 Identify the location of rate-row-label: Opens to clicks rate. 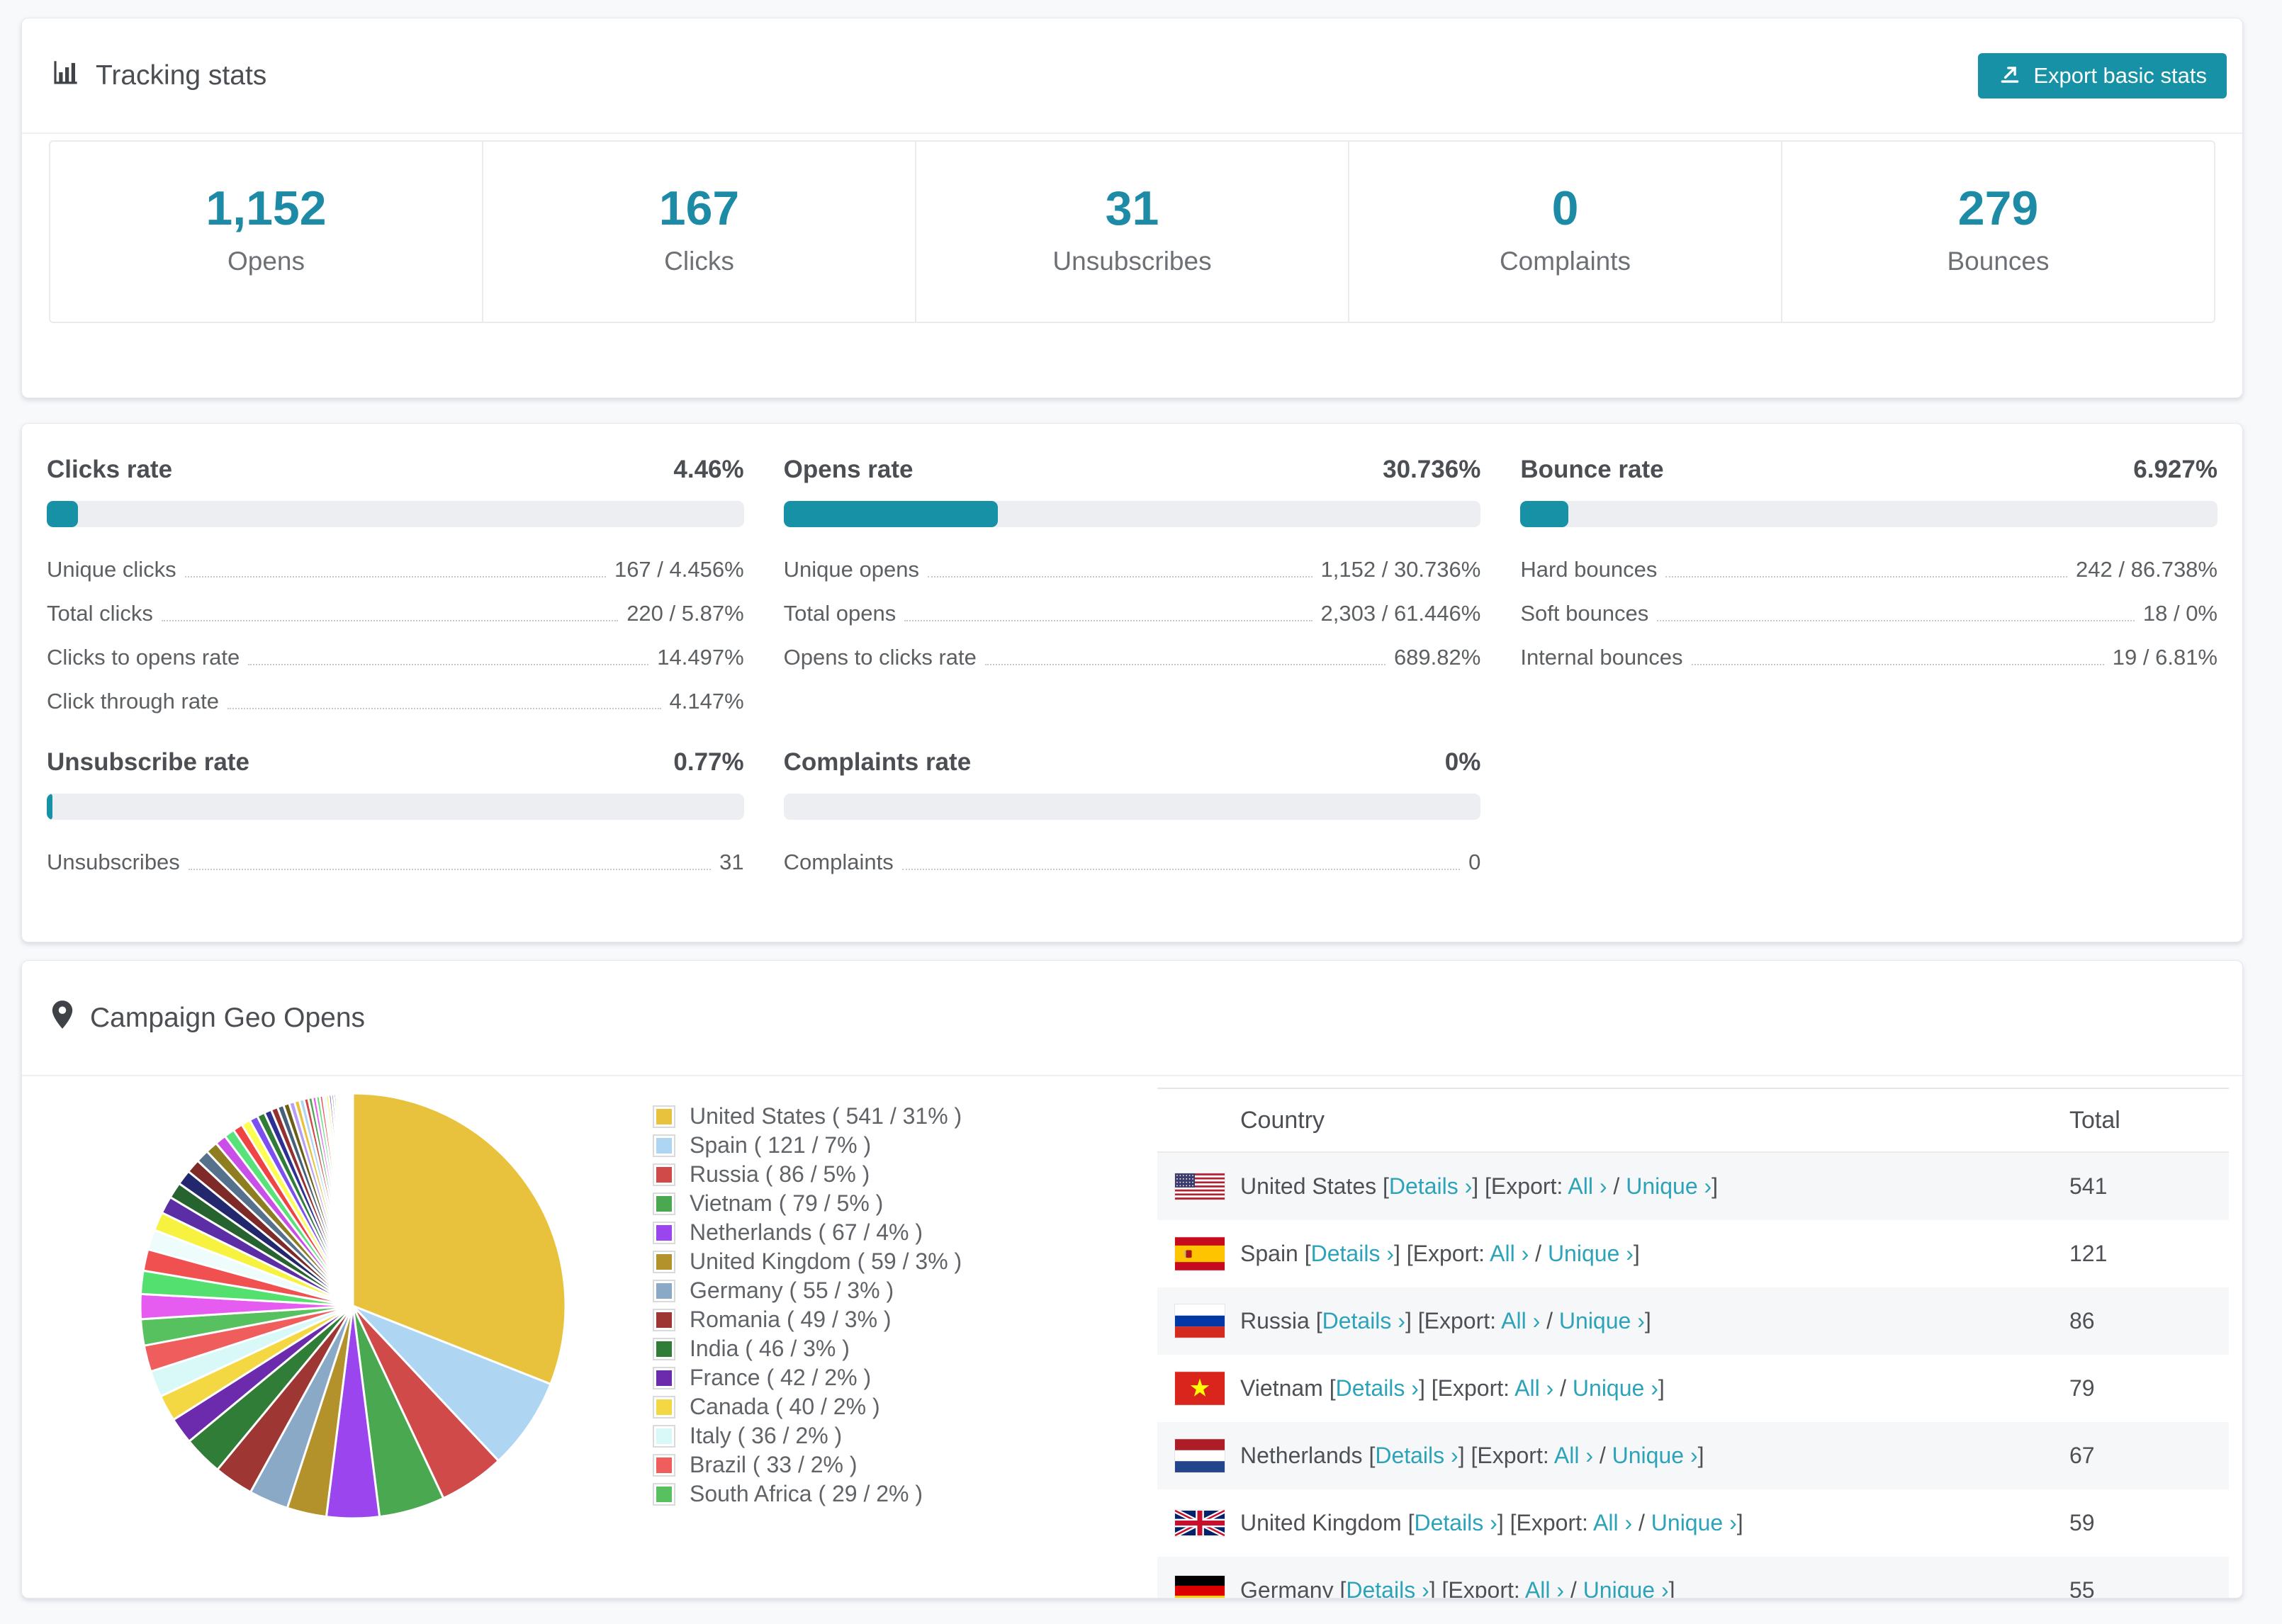
(880, 657).